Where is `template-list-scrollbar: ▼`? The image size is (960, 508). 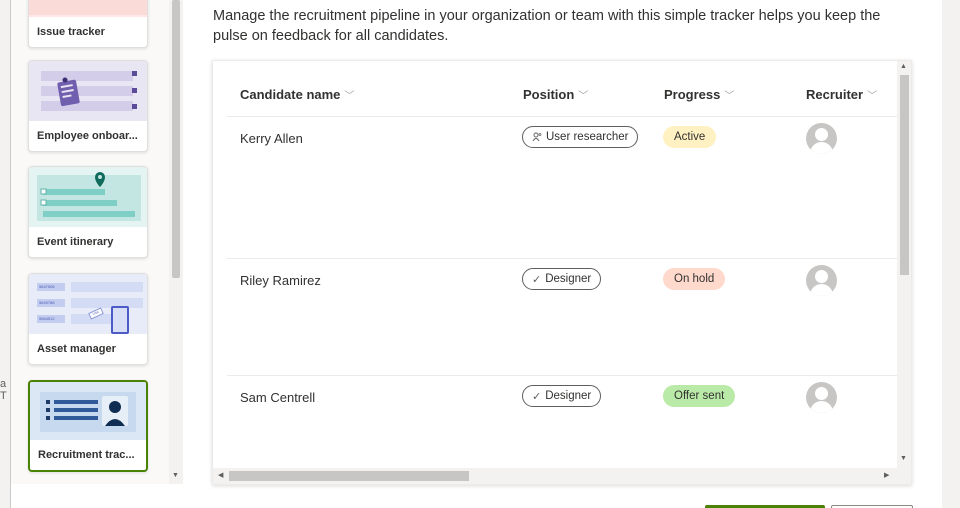 template-list-scrollbar: ▼ is located at coordinates (176, 242).